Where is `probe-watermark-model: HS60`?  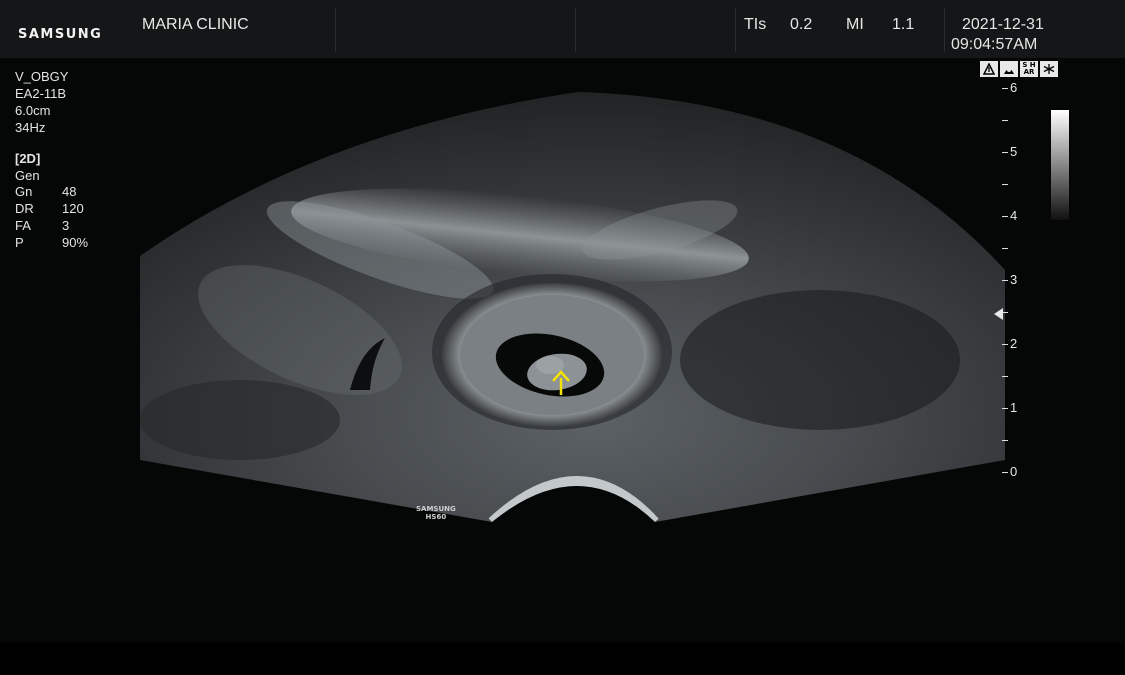 probe-watermark-model: HS60 is located at coordinates (436, 517).